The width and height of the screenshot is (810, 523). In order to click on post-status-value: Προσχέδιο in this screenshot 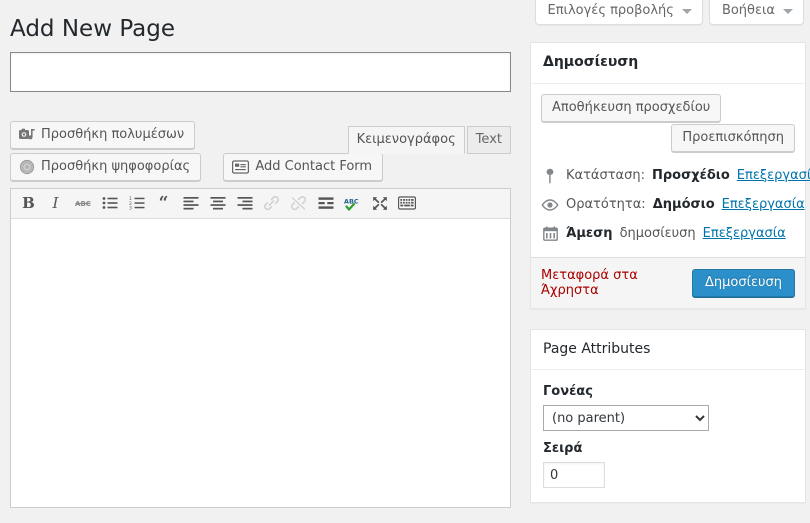, I will do `click(690, 175)`.